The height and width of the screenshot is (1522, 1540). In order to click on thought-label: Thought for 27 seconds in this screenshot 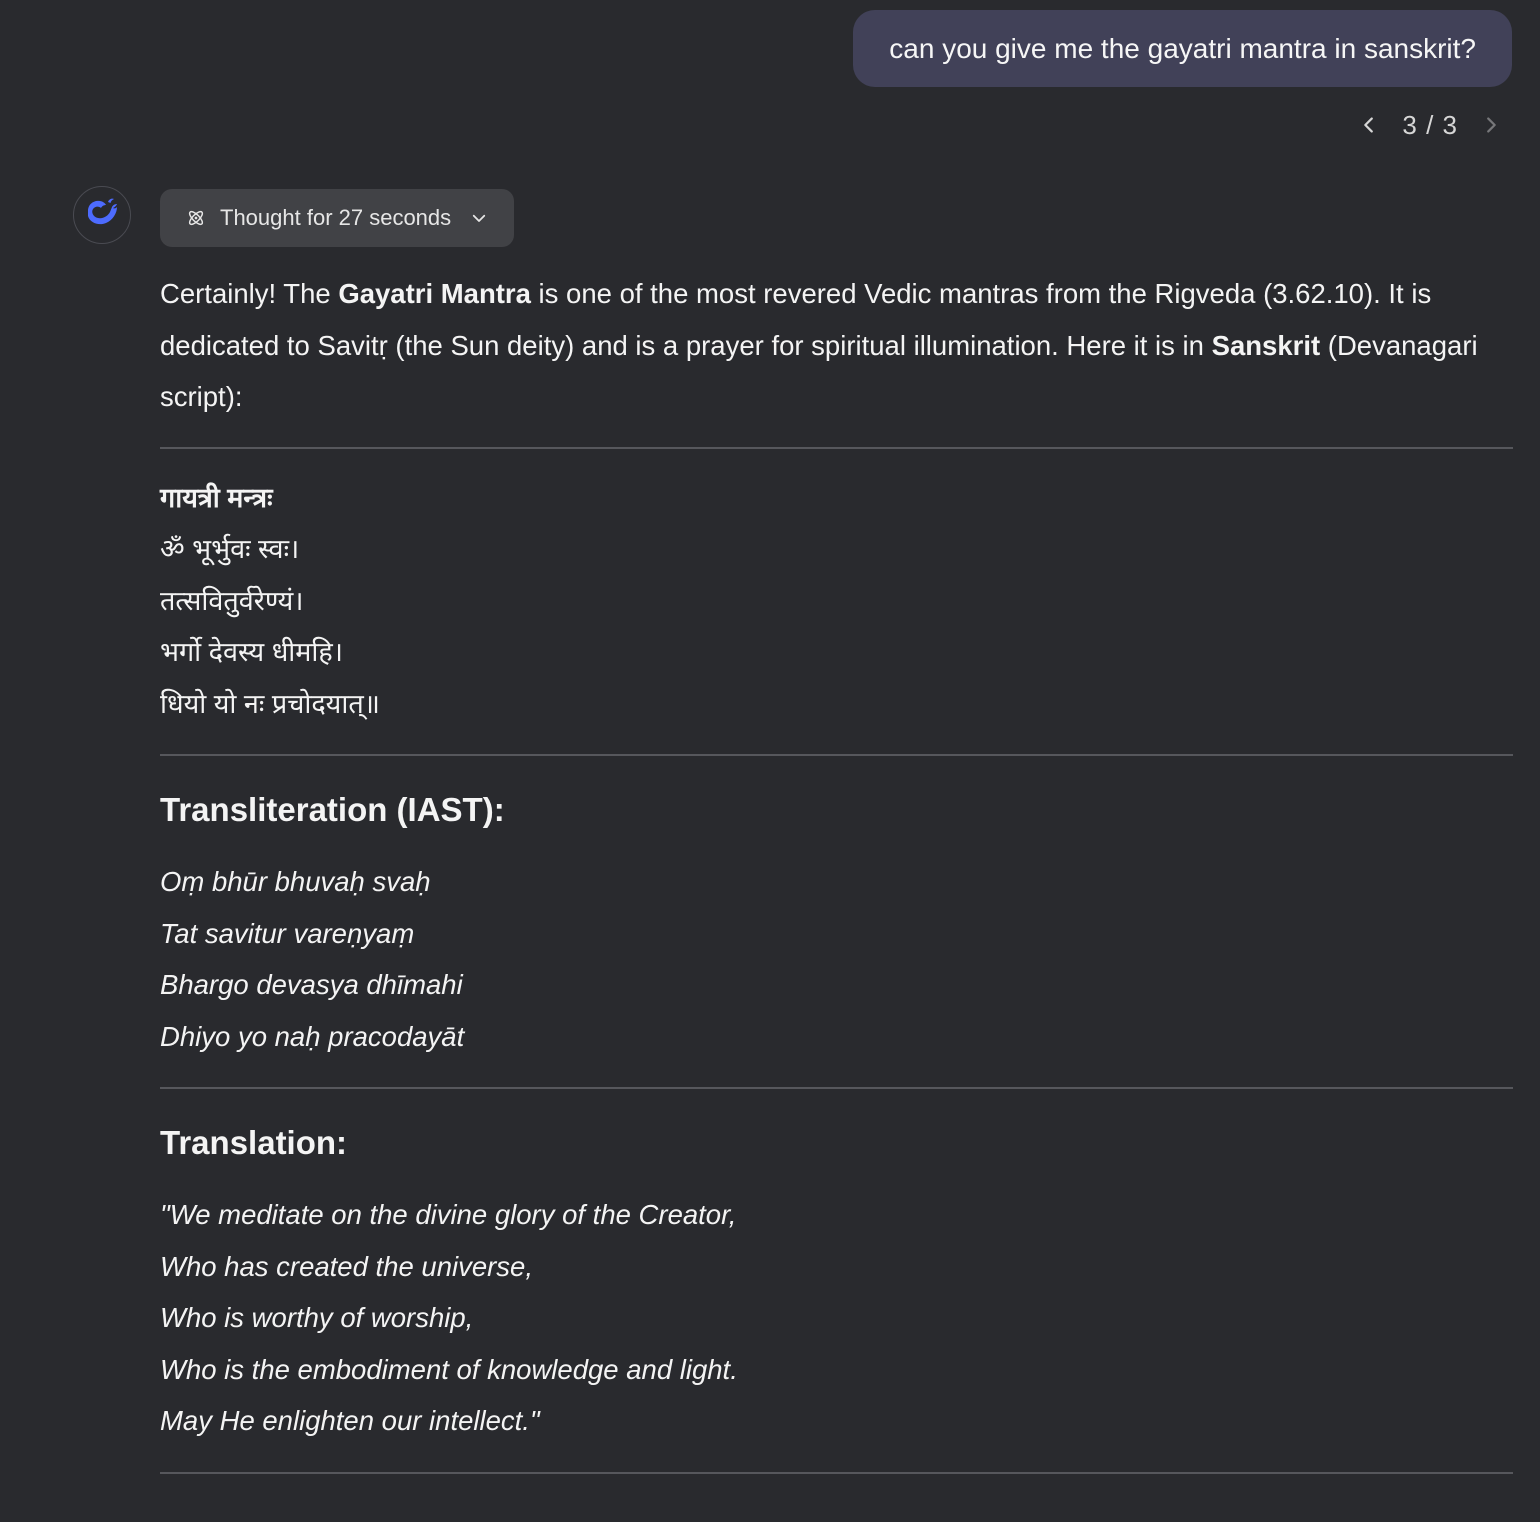, I will do `click(336, 217)`.